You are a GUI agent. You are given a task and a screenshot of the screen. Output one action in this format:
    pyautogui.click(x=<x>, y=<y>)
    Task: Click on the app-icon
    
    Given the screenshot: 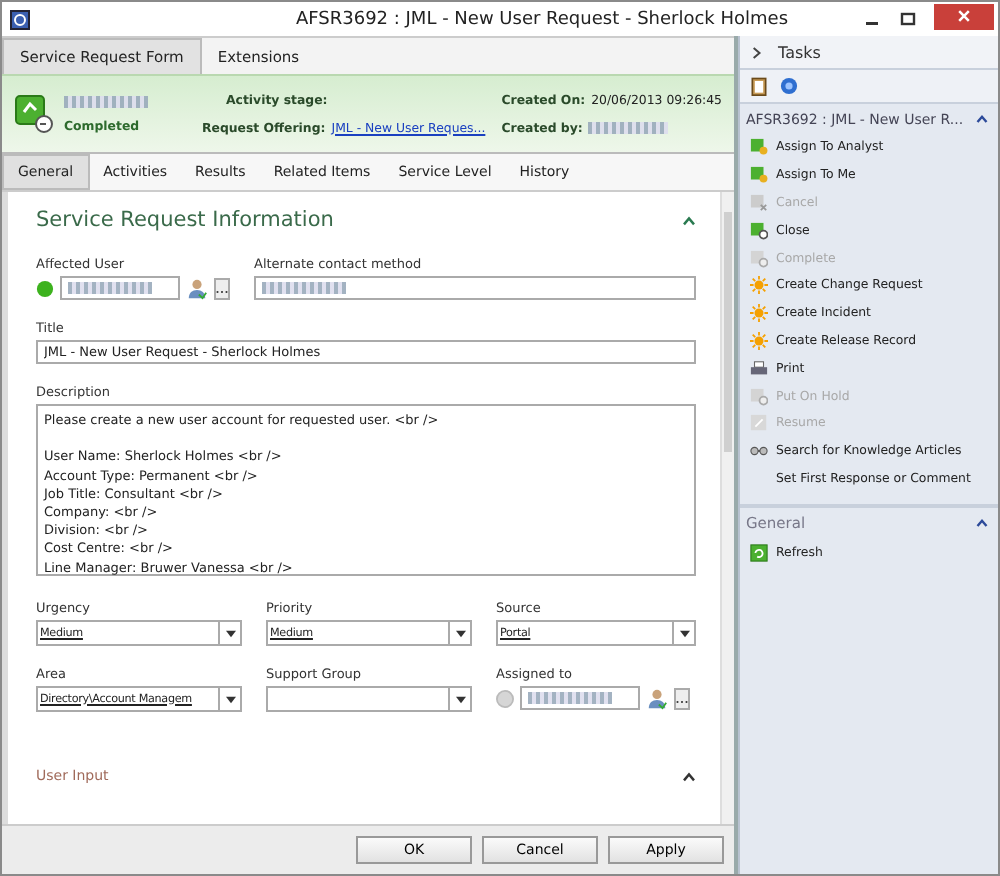 What is the action you would take?
    pyautogui.click(x=20, y=19)
    